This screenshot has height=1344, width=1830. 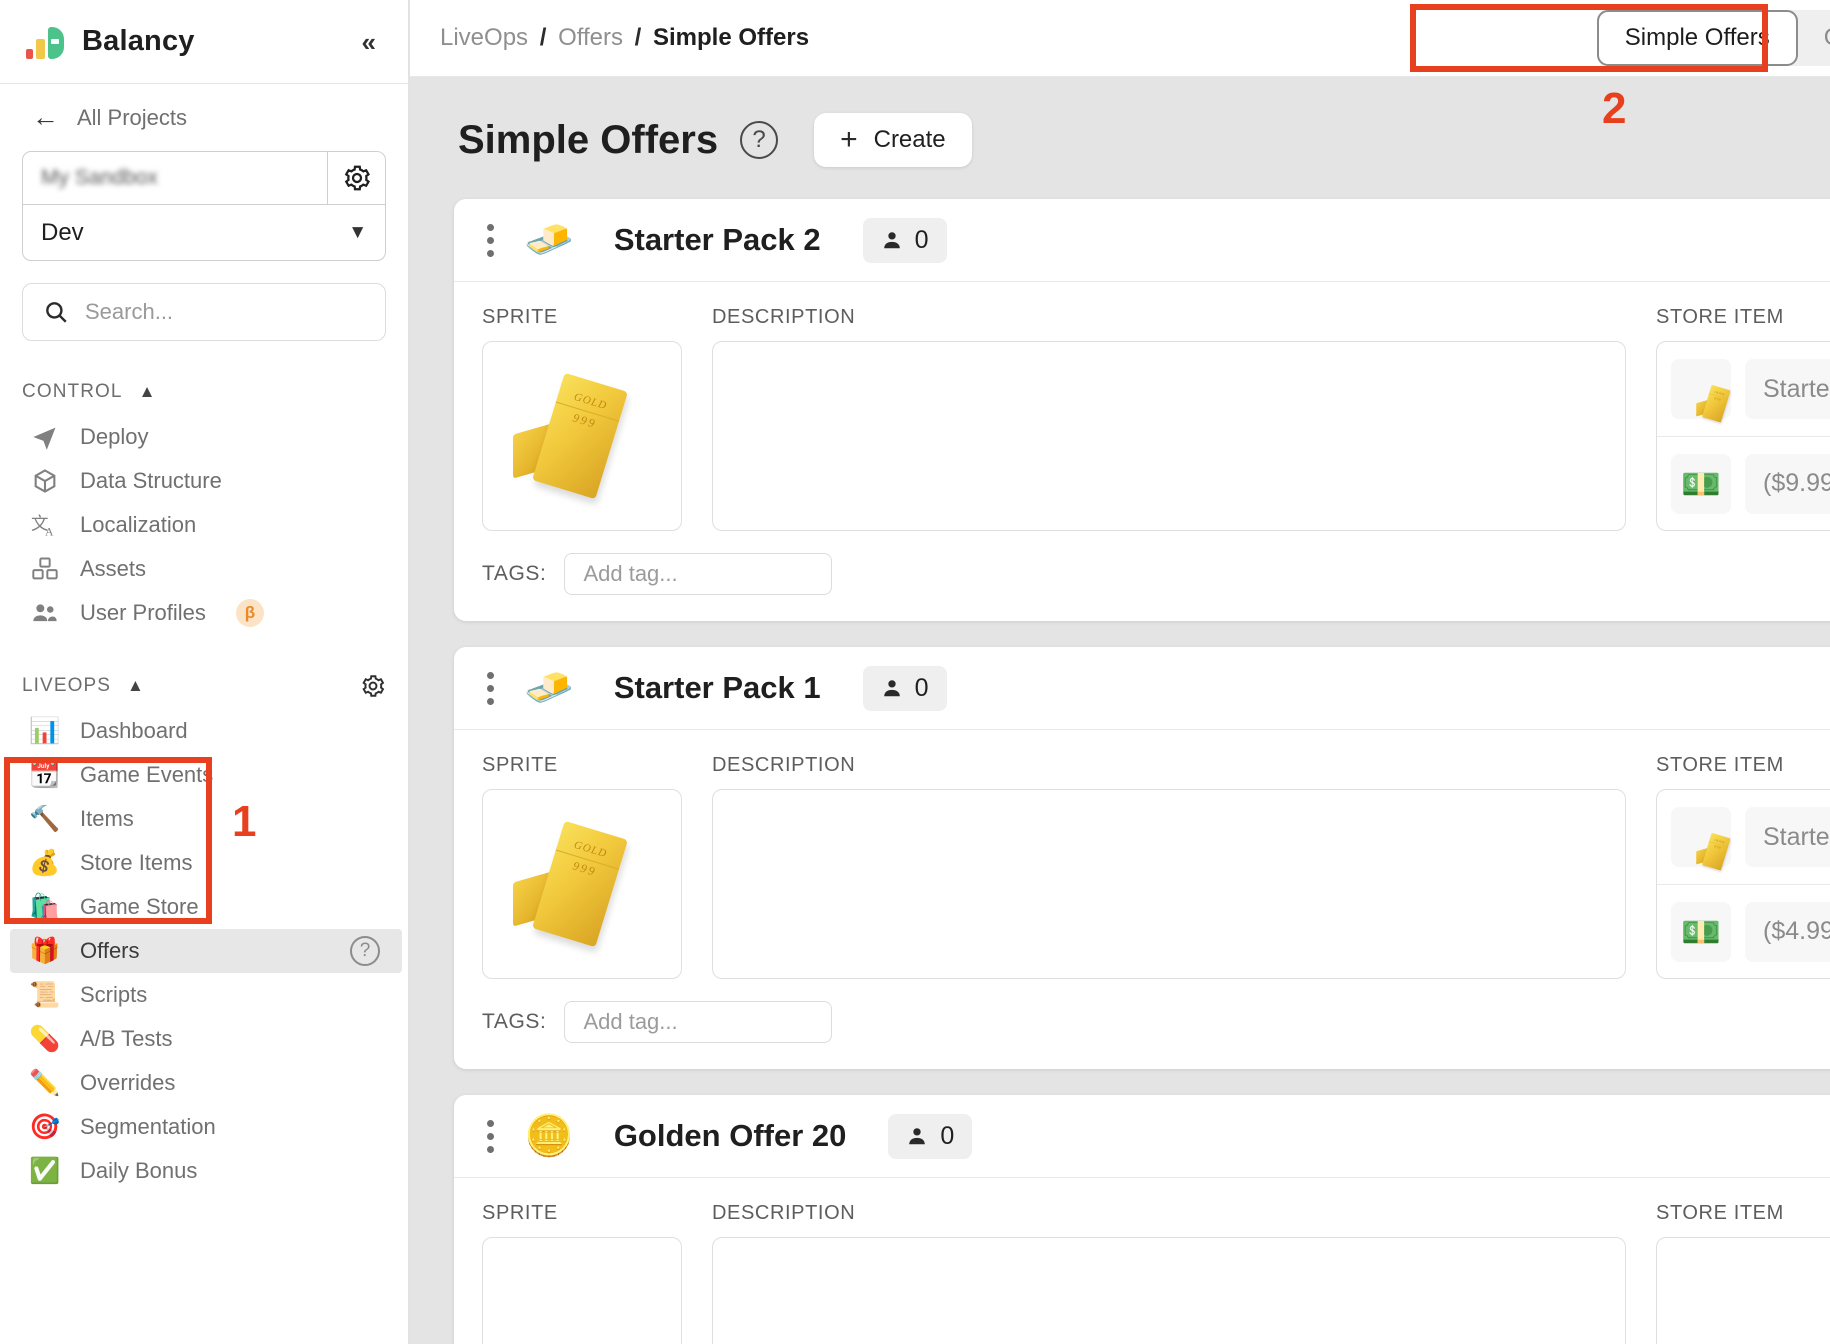 What do you see at coordinates (45, 1126) in the screenshot?
I see `target-icon: 🎯` at bounding box center [45, 1126].